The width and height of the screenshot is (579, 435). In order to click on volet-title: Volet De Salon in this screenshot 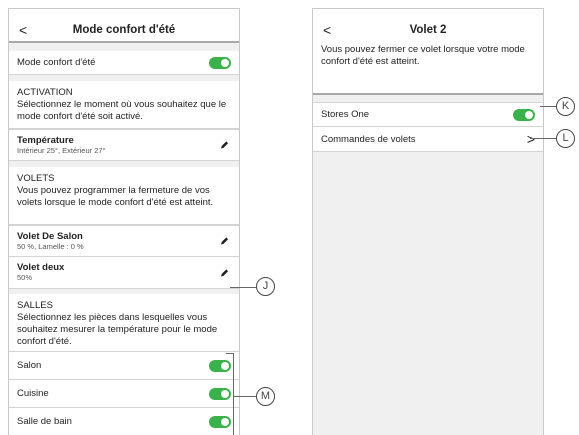, I will do `click(50, 236)`.